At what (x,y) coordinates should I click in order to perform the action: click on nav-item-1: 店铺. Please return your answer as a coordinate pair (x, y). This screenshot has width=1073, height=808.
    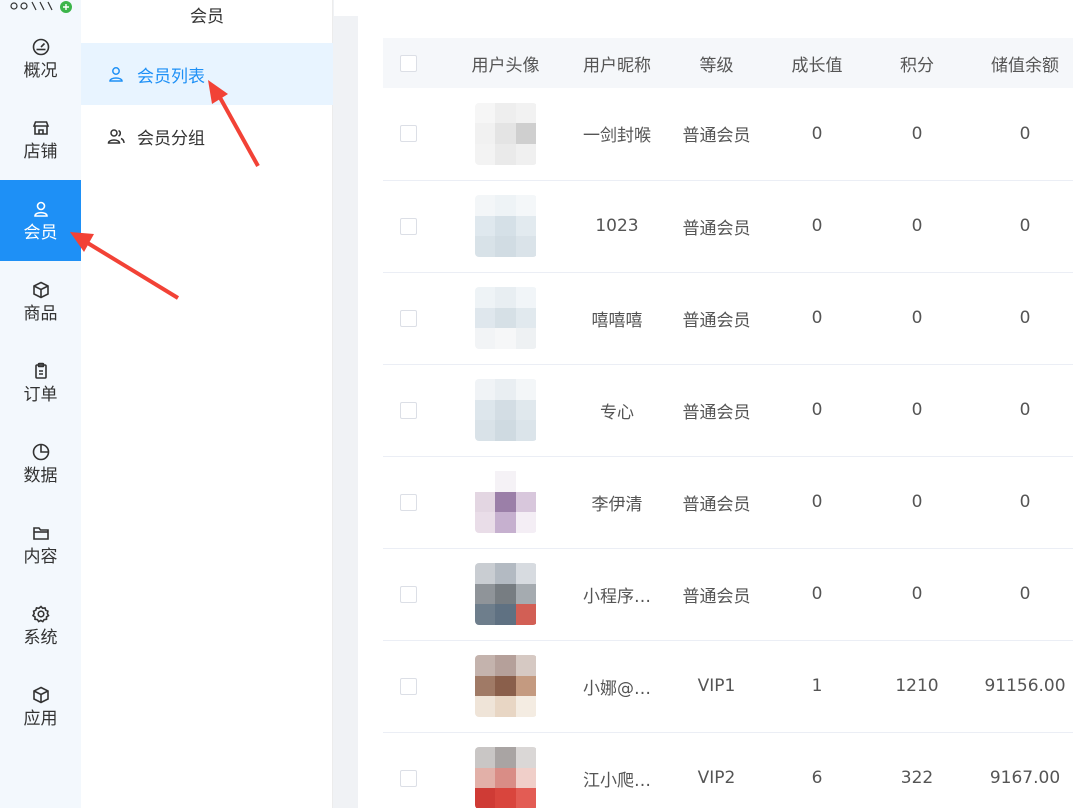
    Looking at the image, I should click on (40, 139).